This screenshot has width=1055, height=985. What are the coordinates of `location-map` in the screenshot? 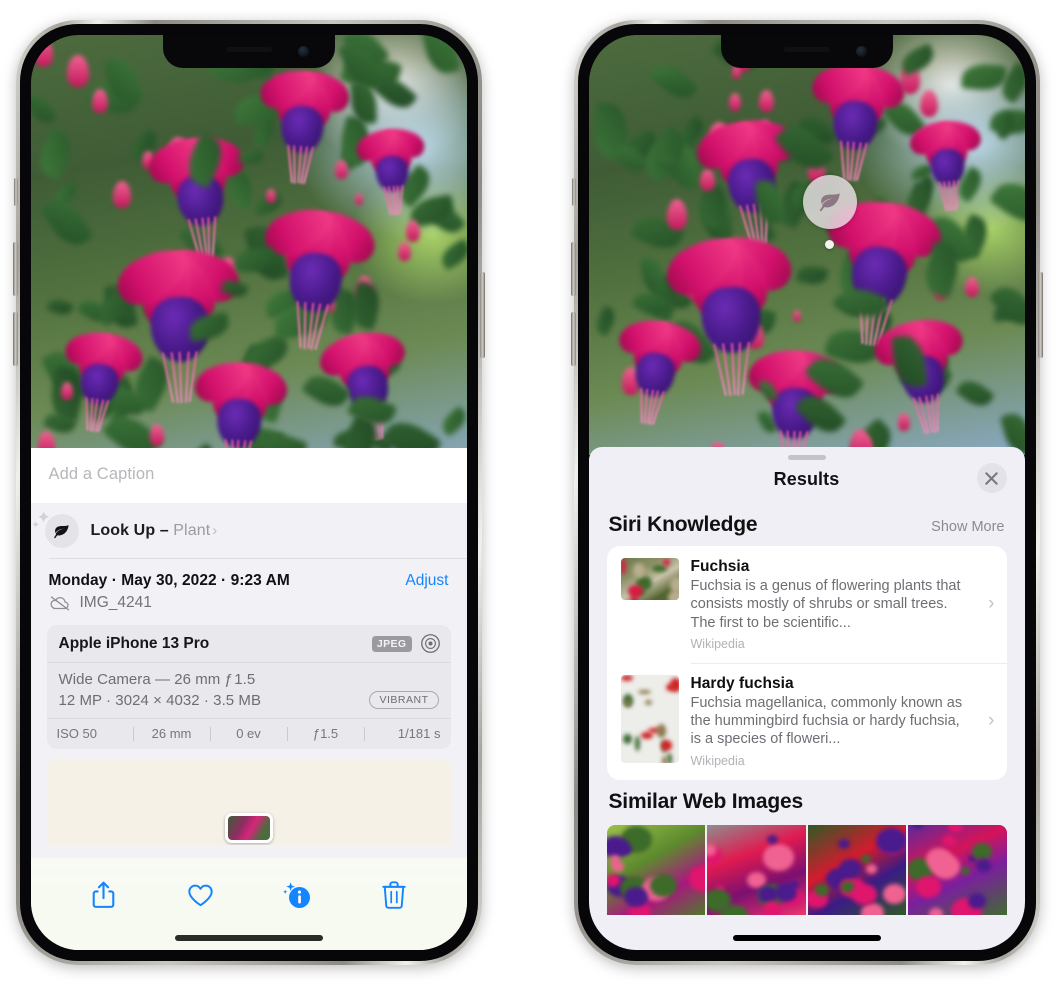 It's located at (248, 802).